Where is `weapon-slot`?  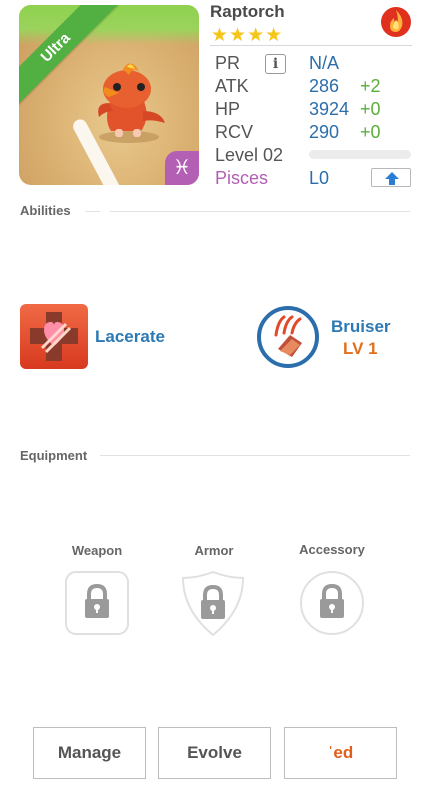 weapon-slot is located at coordinates (97, 603).